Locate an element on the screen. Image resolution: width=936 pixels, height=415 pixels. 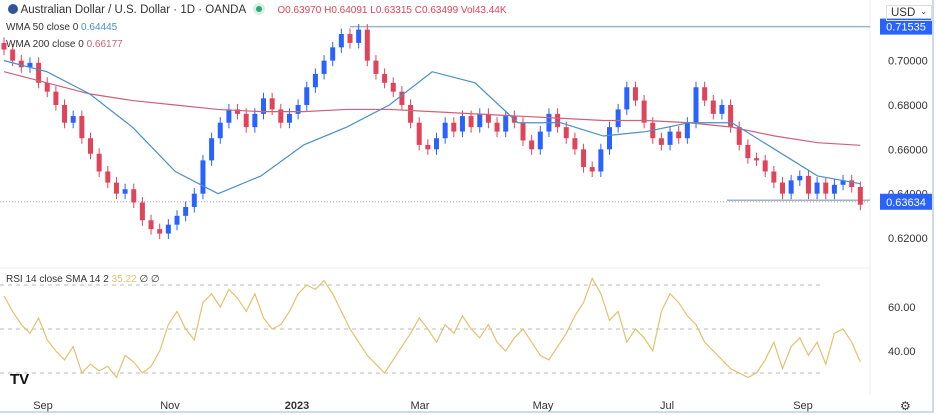
tradingview-logo: TV is located at coordinates (20, 379).